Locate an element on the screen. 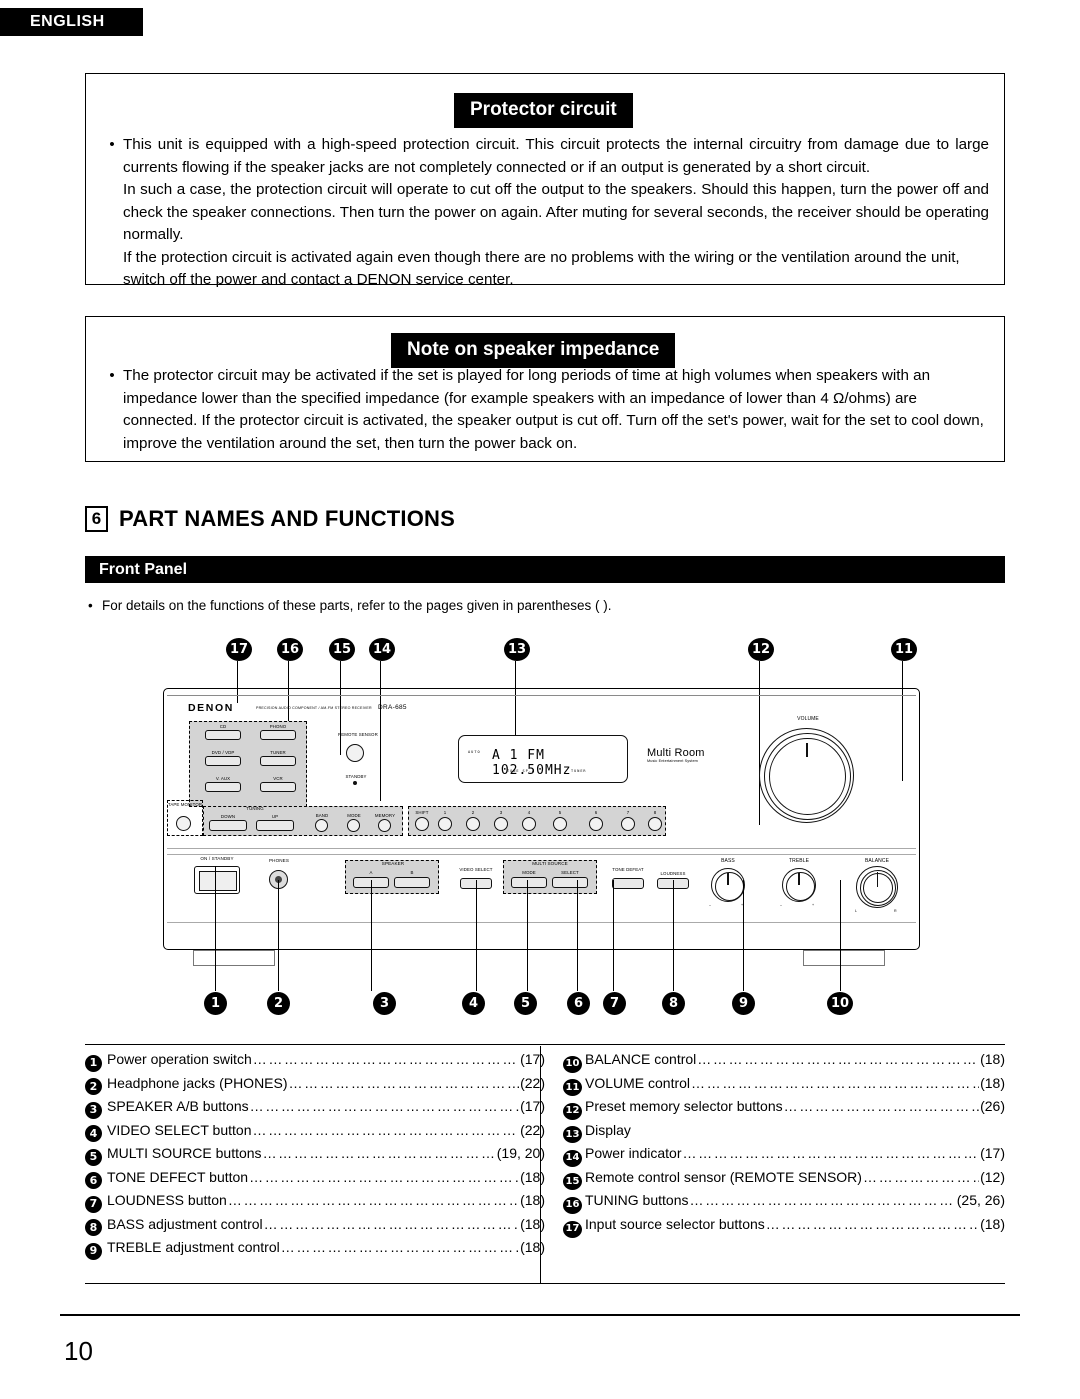  video-select-label: VIDEO SELECT is located at coordinates (476, 869).